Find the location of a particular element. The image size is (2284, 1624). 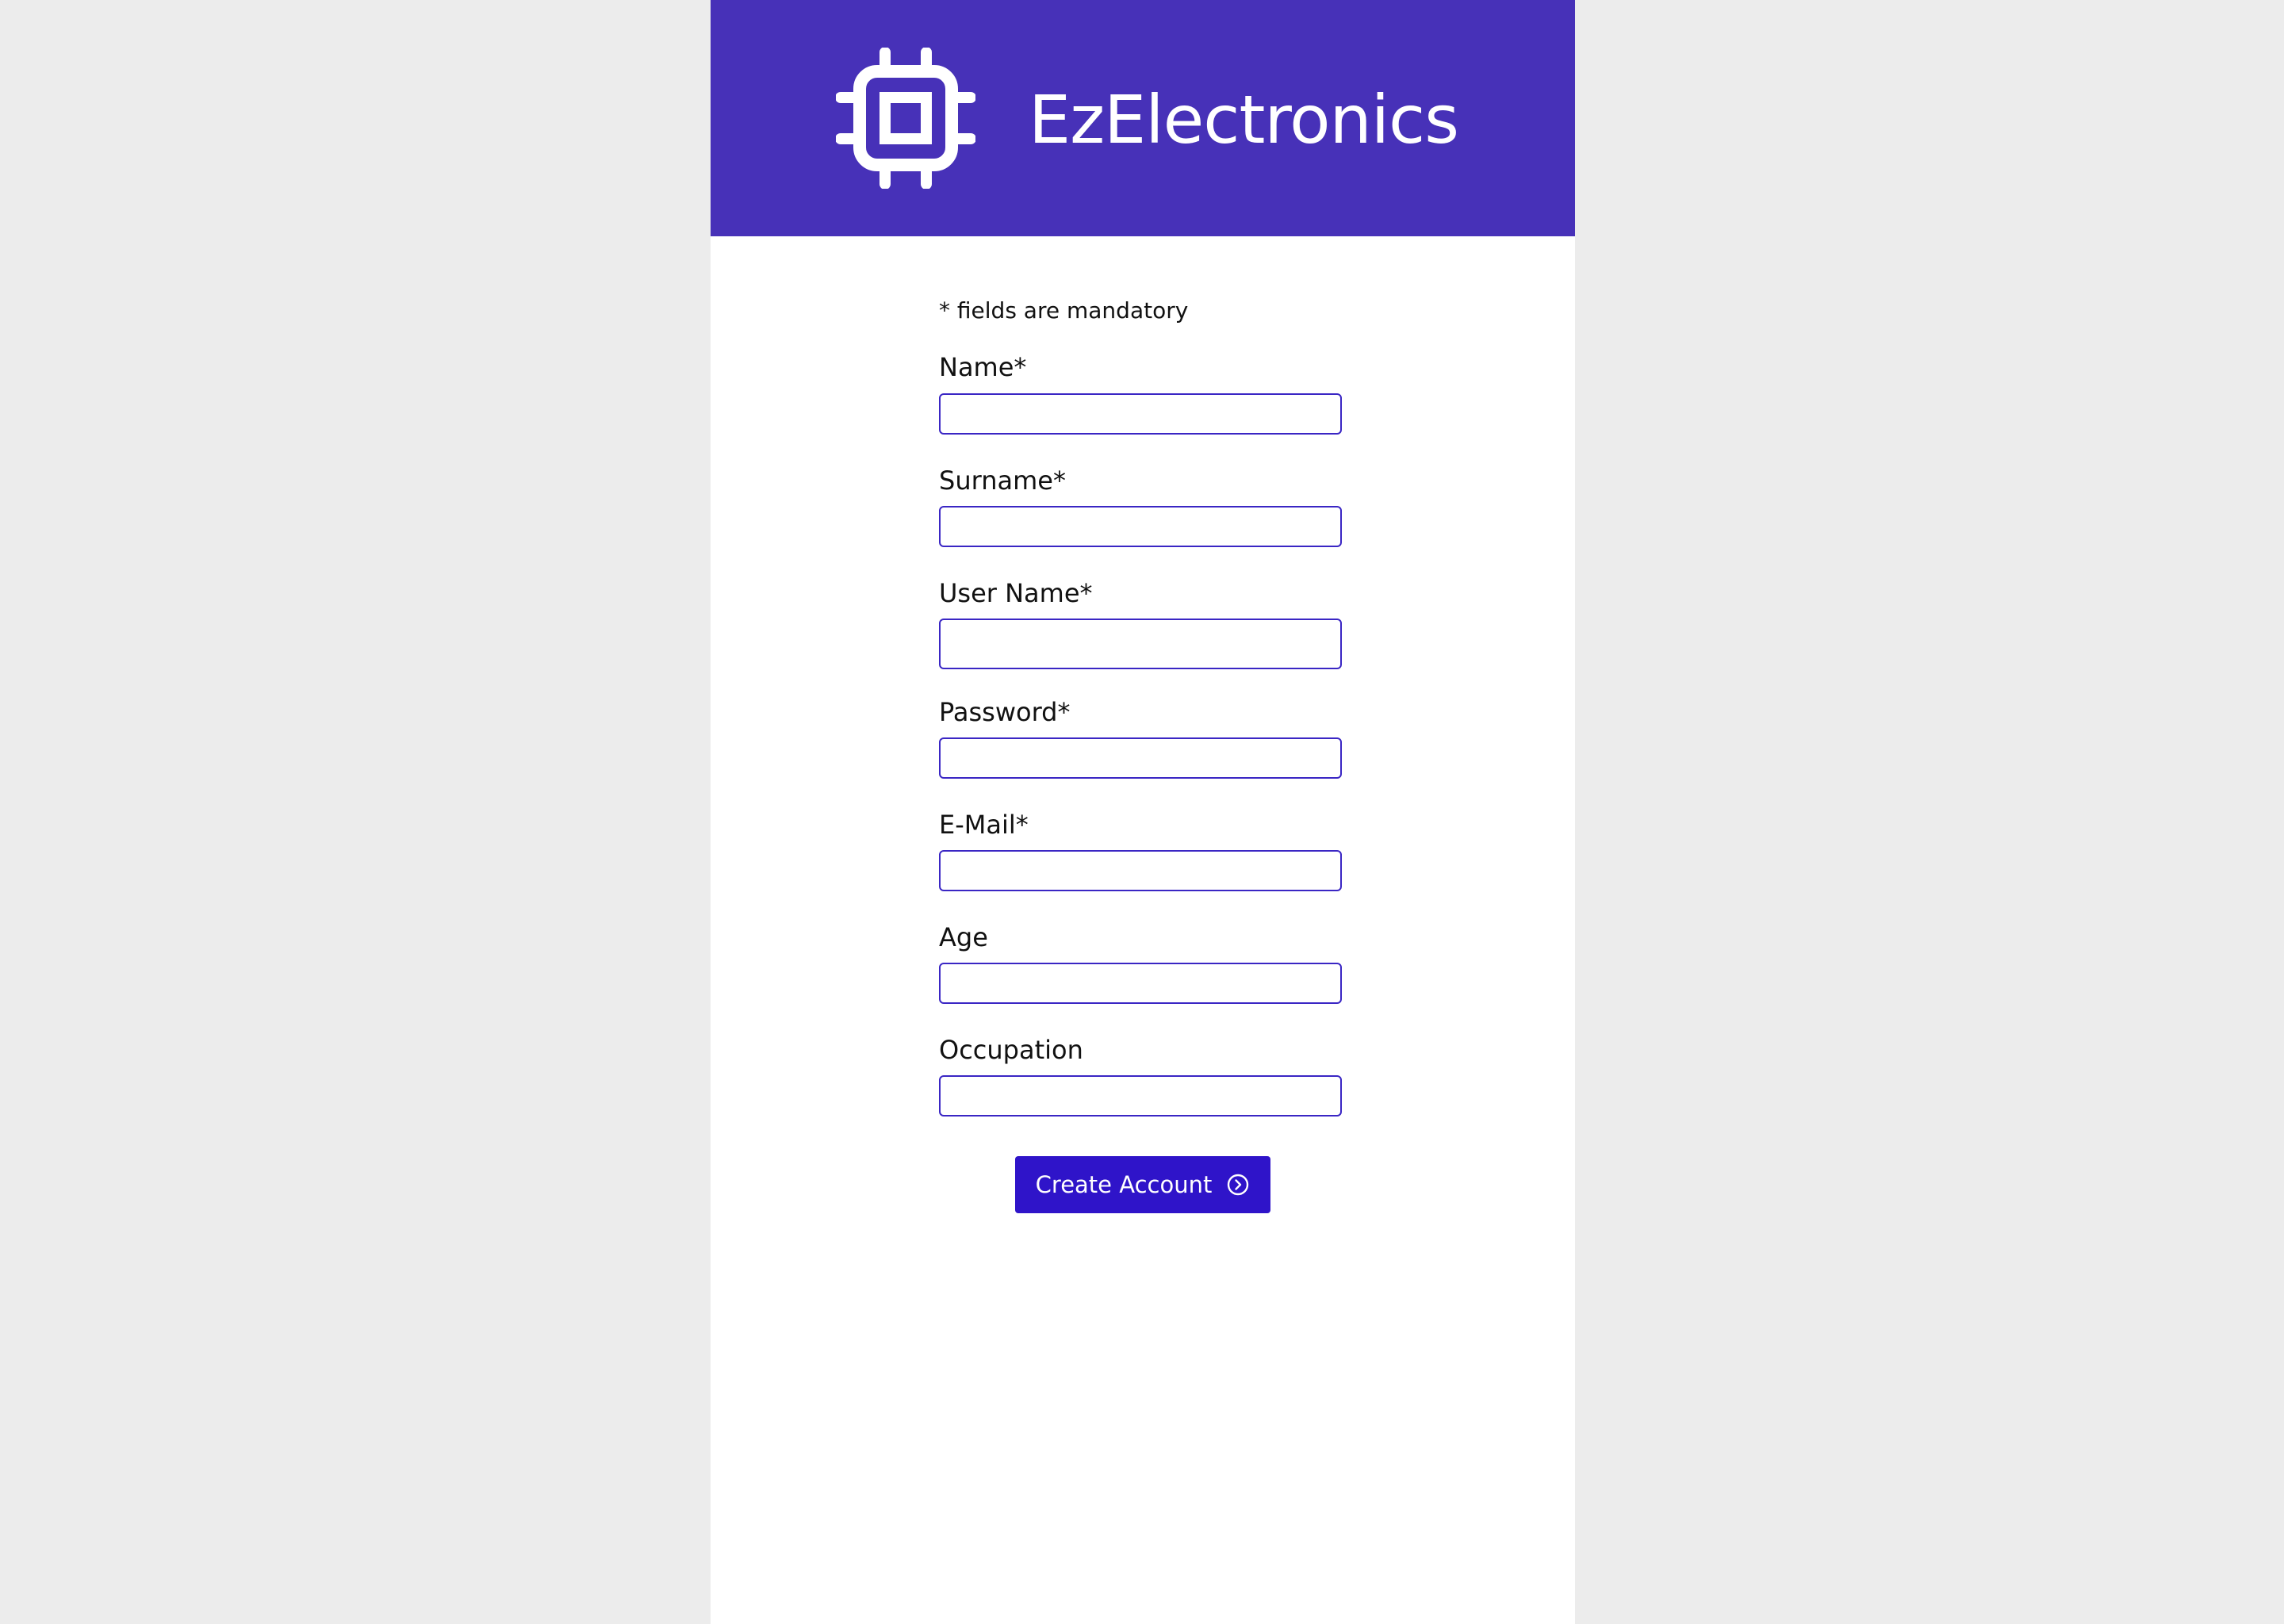

circle-chevron-right-icon is located at coordinates (1238, 1185).